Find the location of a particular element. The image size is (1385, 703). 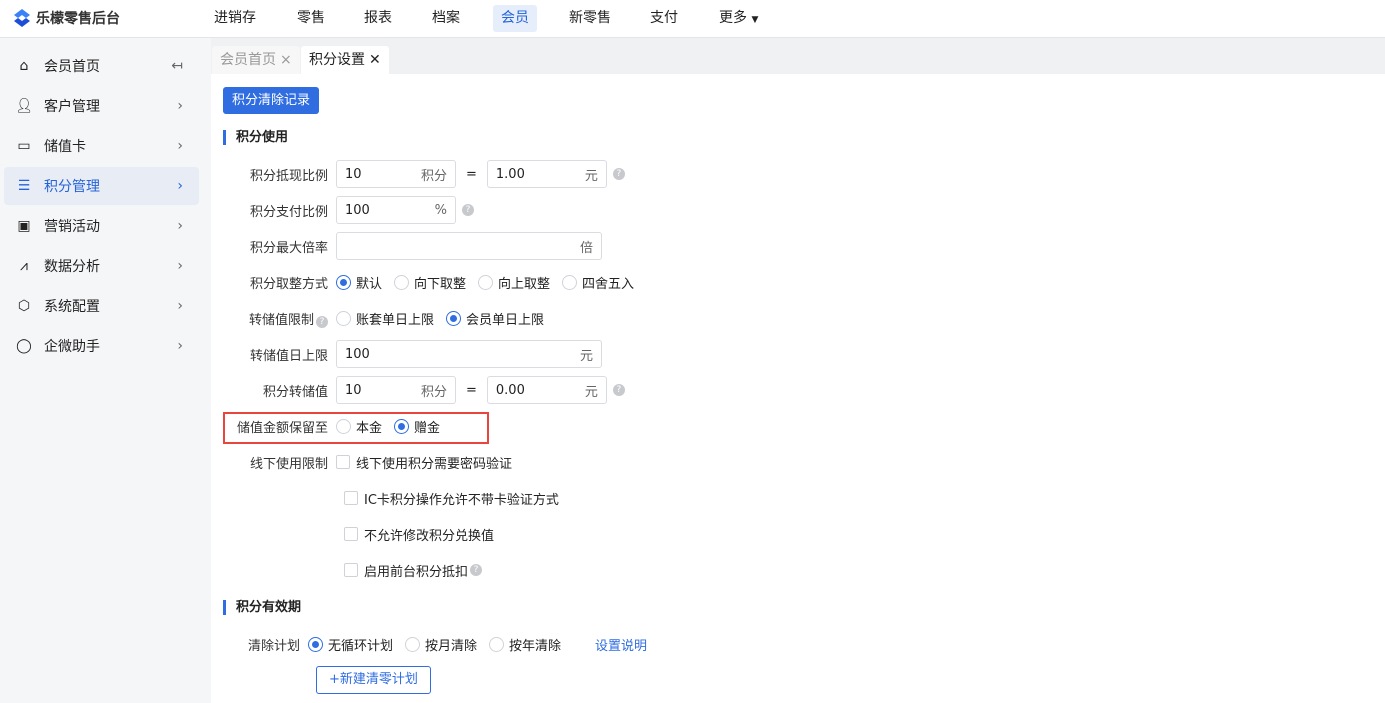

points-input: 10 积分 is located at coordinates (396, 174).